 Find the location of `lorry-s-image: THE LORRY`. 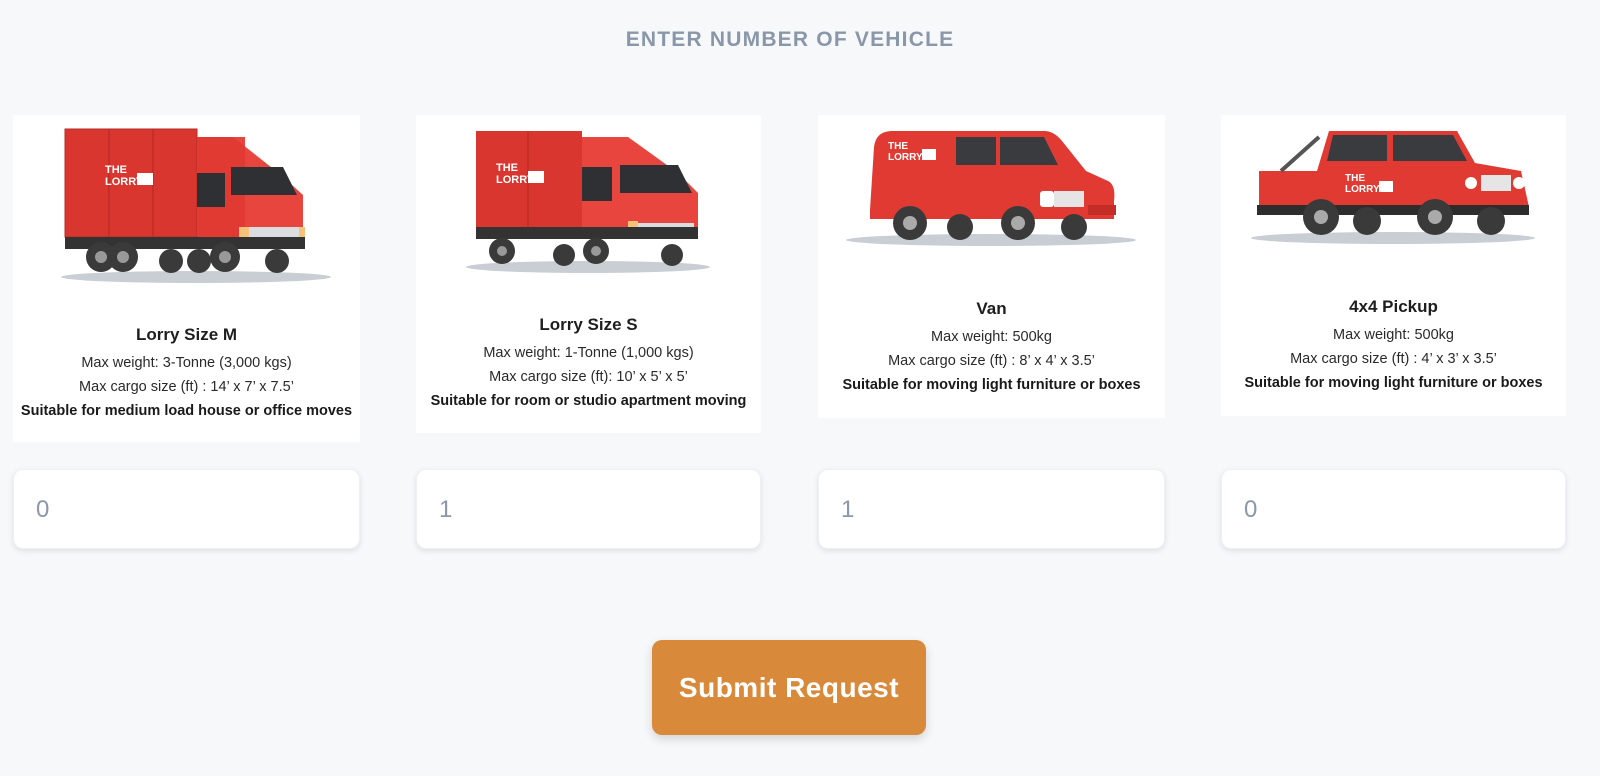

lorry-s-image: THE LORRY is located at coordinates (588, 202).